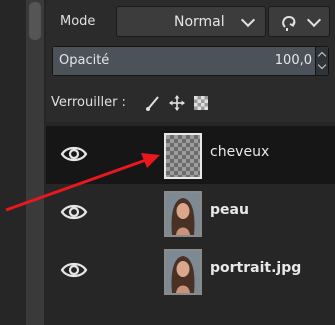 Image resolution: width=335 pixels, height=325 pixels. Describe the element at coordinates (78, 21) in the screenshot. I see `mode-label: Mode` at that location.